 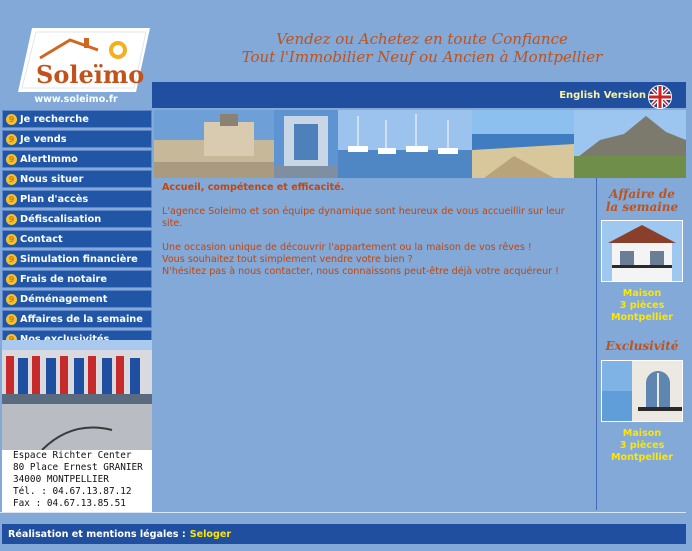 What do you see at coordinates (642, 391) in the screenshot?
I see `exclusivite-photo` at bounding box center [642, 391].